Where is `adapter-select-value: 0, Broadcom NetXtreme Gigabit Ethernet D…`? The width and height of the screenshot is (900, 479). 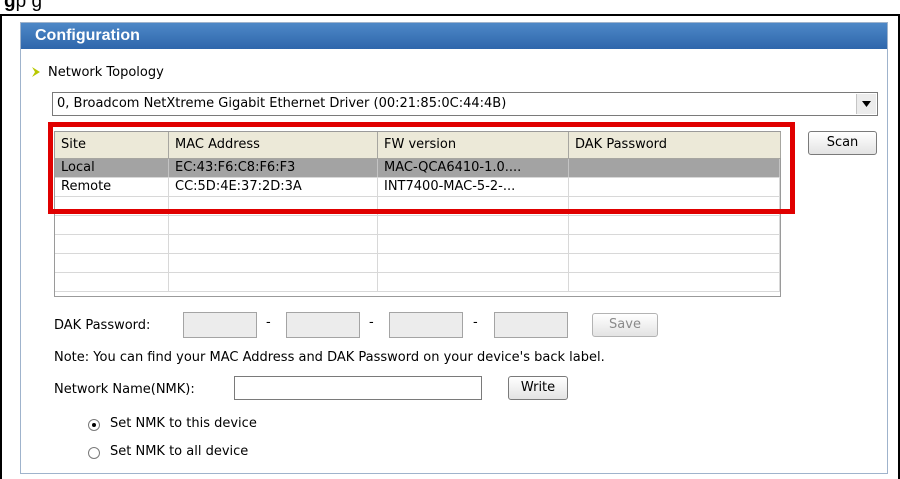 adapter-select-value: 0, Broadcom NetXtreme Gigabit Ethernet D… is located at coordinates (282, 103).